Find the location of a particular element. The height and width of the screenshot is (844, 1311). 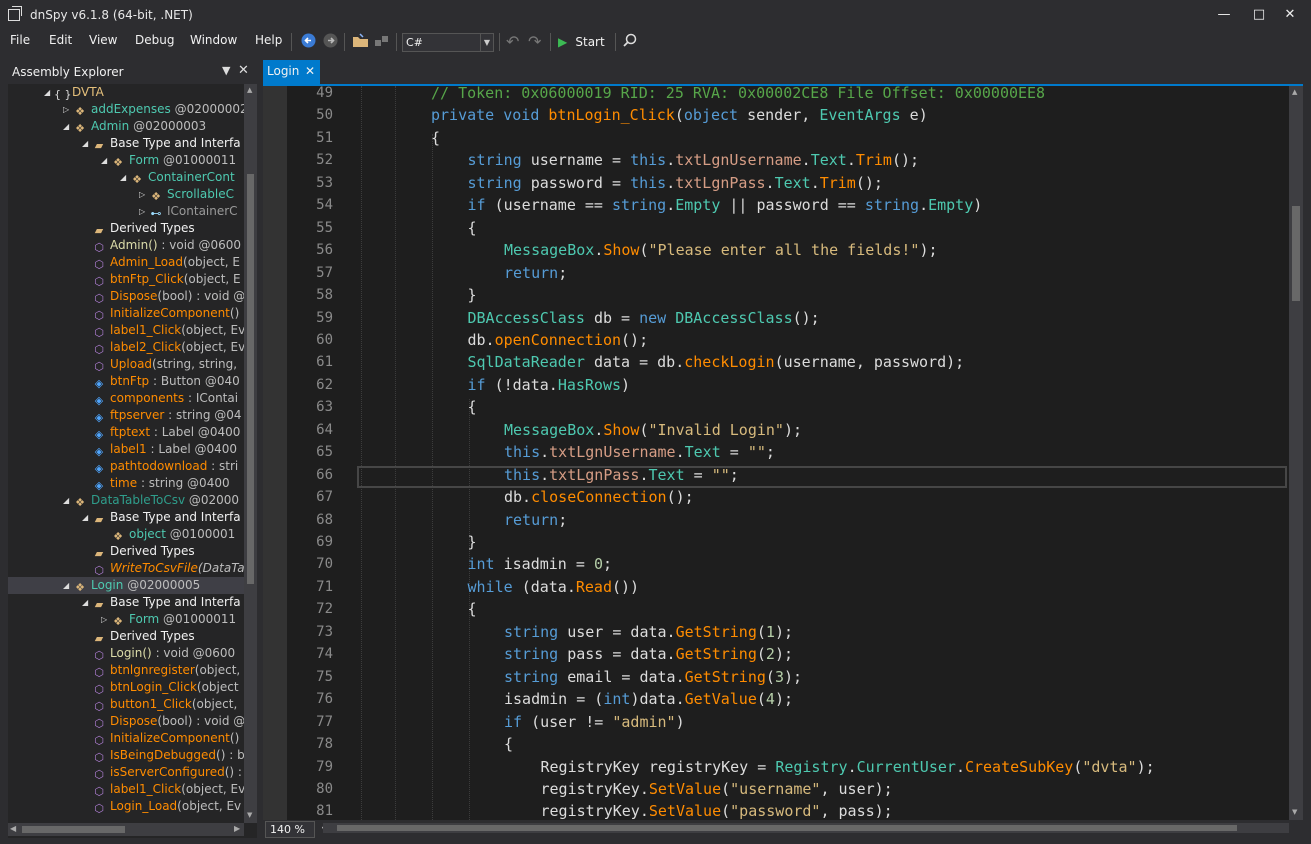

tab-close-icon: ✕ is located at coordinates (310, 71).